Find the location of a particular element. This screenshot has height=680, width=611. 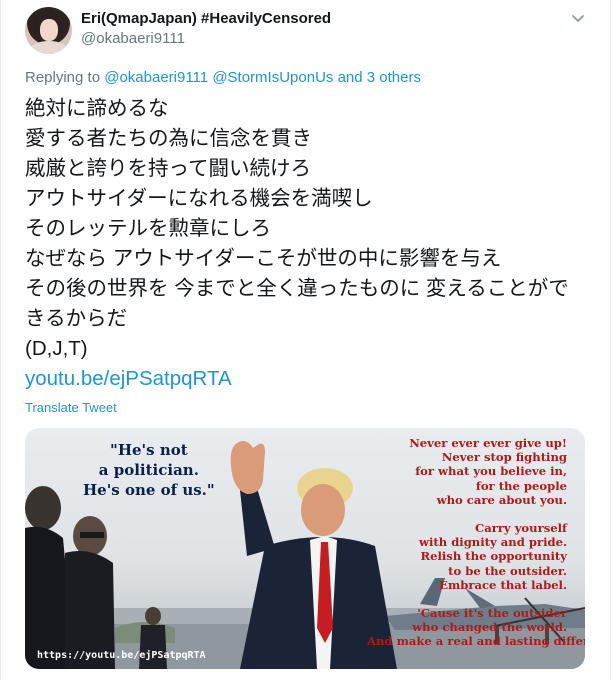

card-message-line: Never stop fighting is located at coordinates (504, 457).